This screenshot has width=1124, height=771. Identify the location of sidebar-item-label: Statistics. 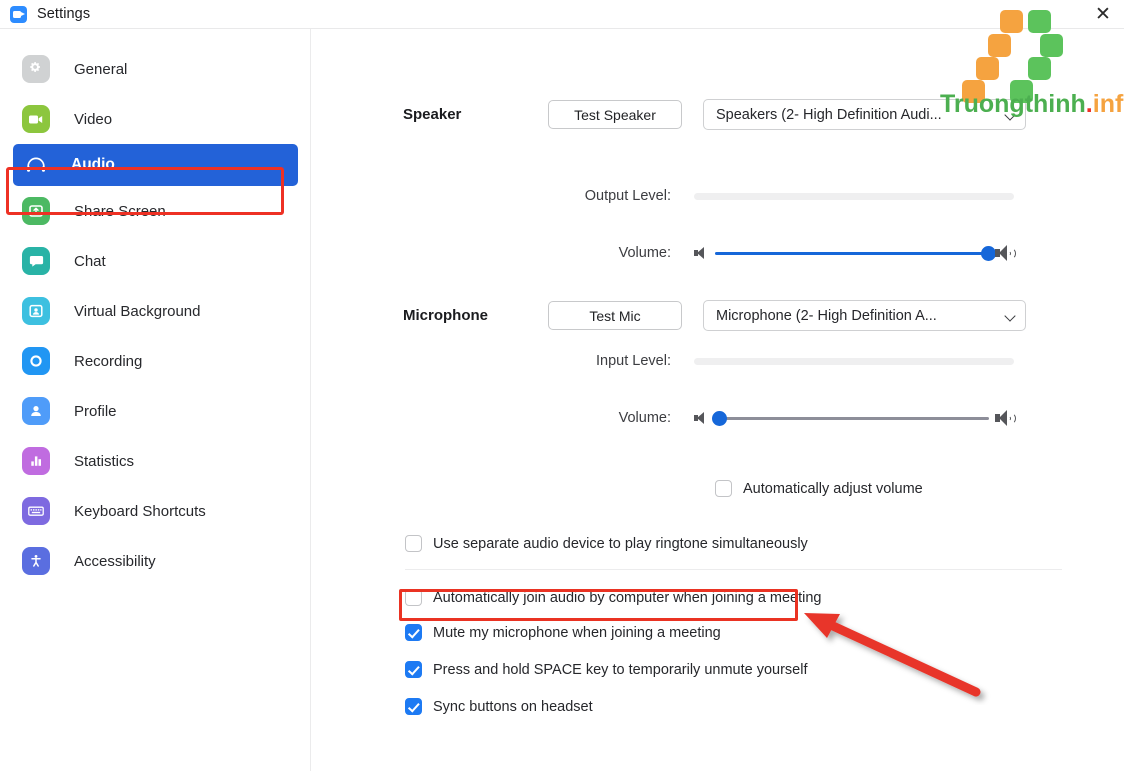
(104, 461).